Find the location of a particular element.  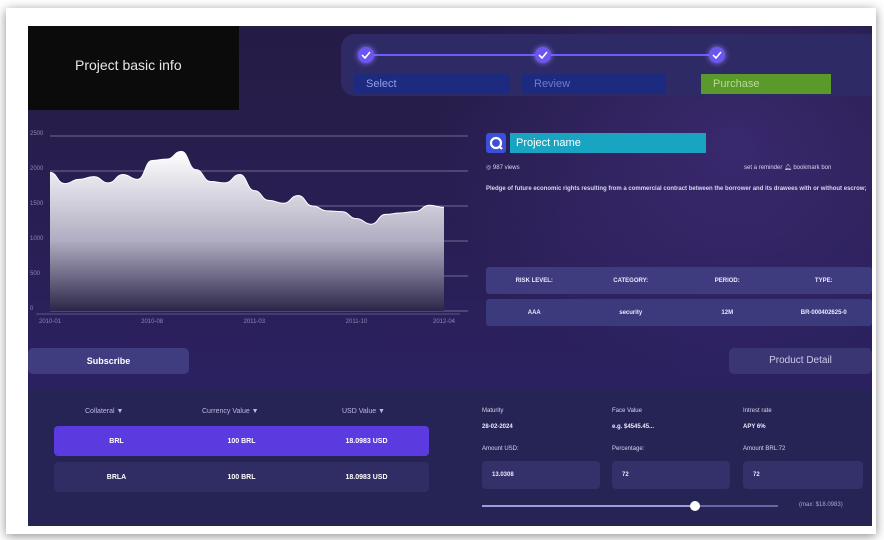

chart-x-tick-label: 2012-04 is located at coordinates (444, 322).